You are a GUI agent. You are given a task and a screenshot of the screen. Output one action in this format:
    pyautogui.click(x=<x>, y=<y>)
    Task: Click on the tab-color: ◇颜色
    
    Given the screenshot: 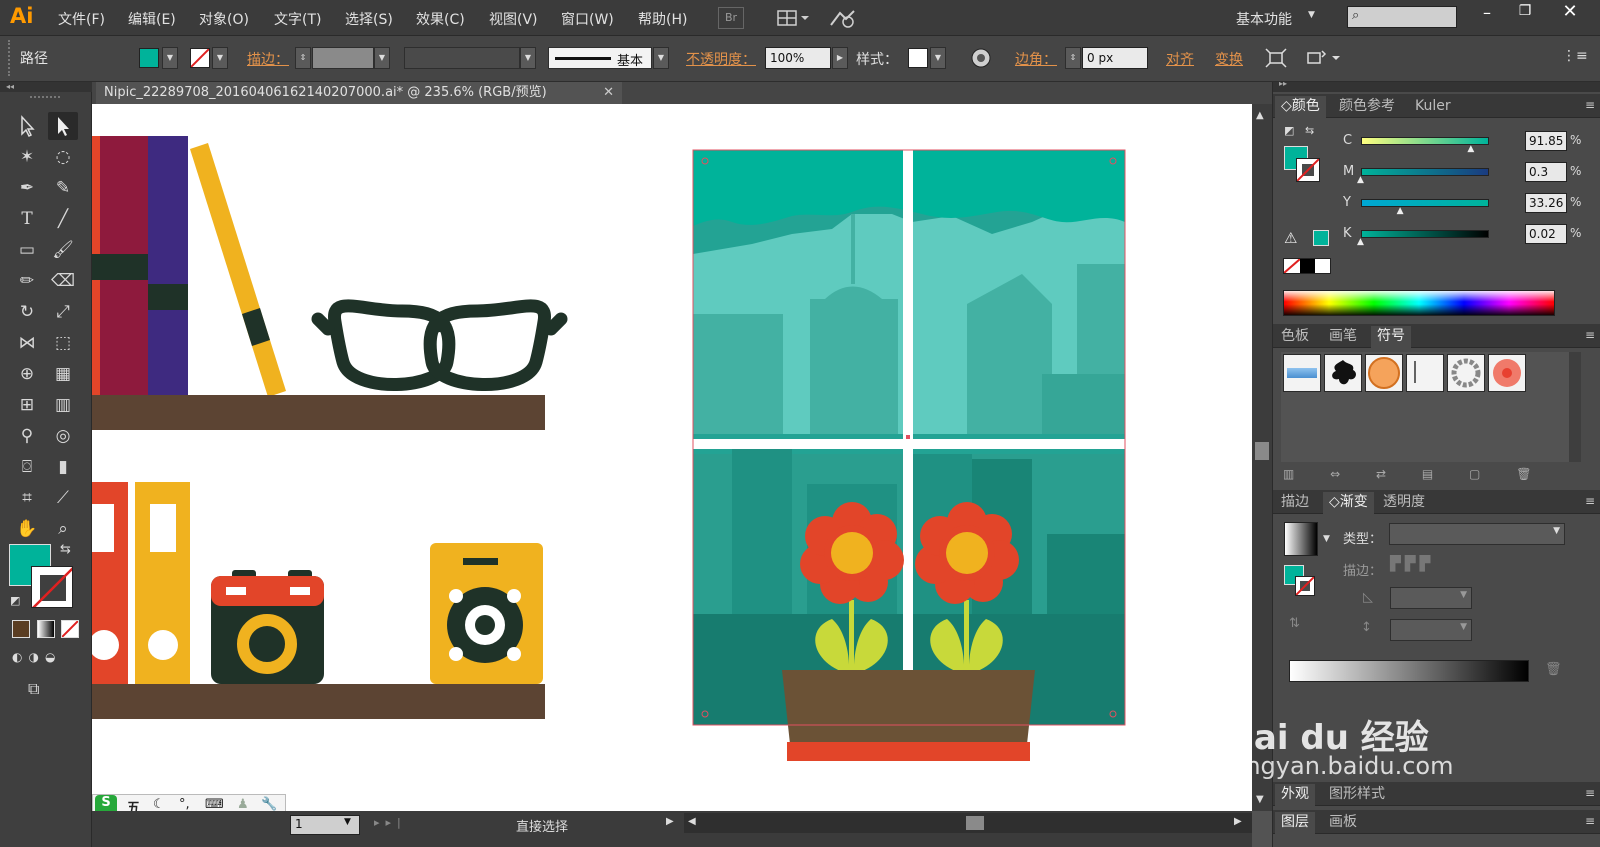 What is the action you would take?
    pyautogui.click(x=1300, y=107)
    